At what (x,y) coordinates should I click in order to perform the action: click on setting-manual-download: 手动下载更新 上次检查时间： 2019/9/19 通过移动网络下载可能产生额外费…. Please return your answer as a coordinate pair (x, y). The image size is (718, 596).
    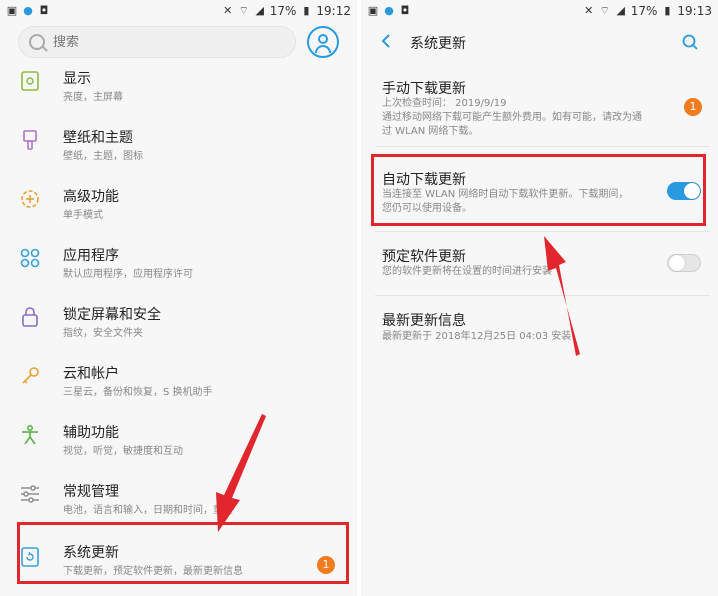
    Looking at the image, I should click on (542, 106).